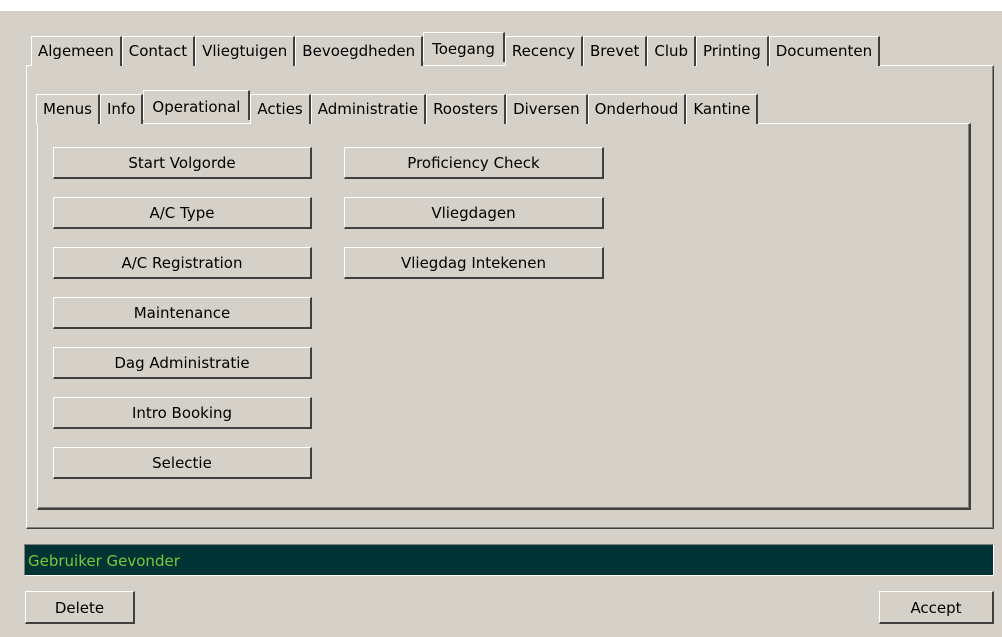 The image size is (1002, 637). What do you see at coordinates (158, 51) in the screenshot?
I see `tab-contact: Contact` at bounding box center [158, 51].